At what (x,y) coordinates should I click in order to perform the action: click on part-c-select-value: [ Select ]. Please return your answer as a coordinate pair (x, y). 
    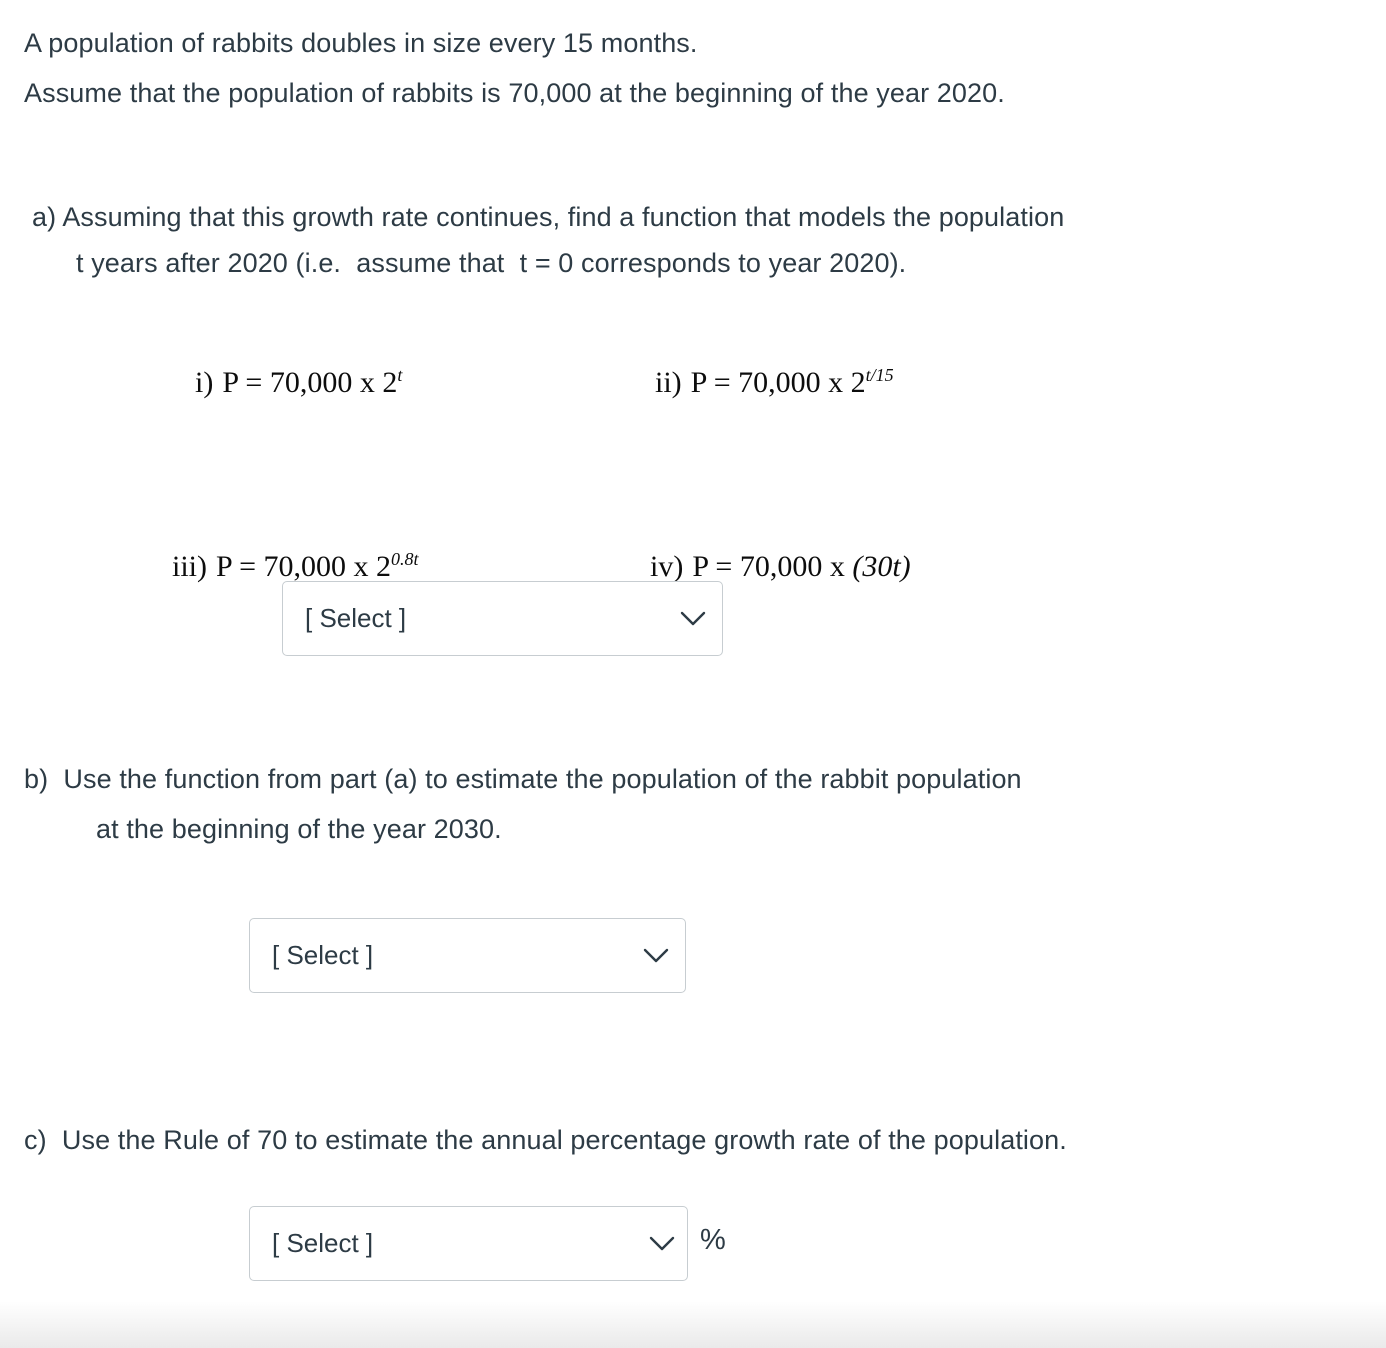
    Looking at the image, I should click on (323, 1243).